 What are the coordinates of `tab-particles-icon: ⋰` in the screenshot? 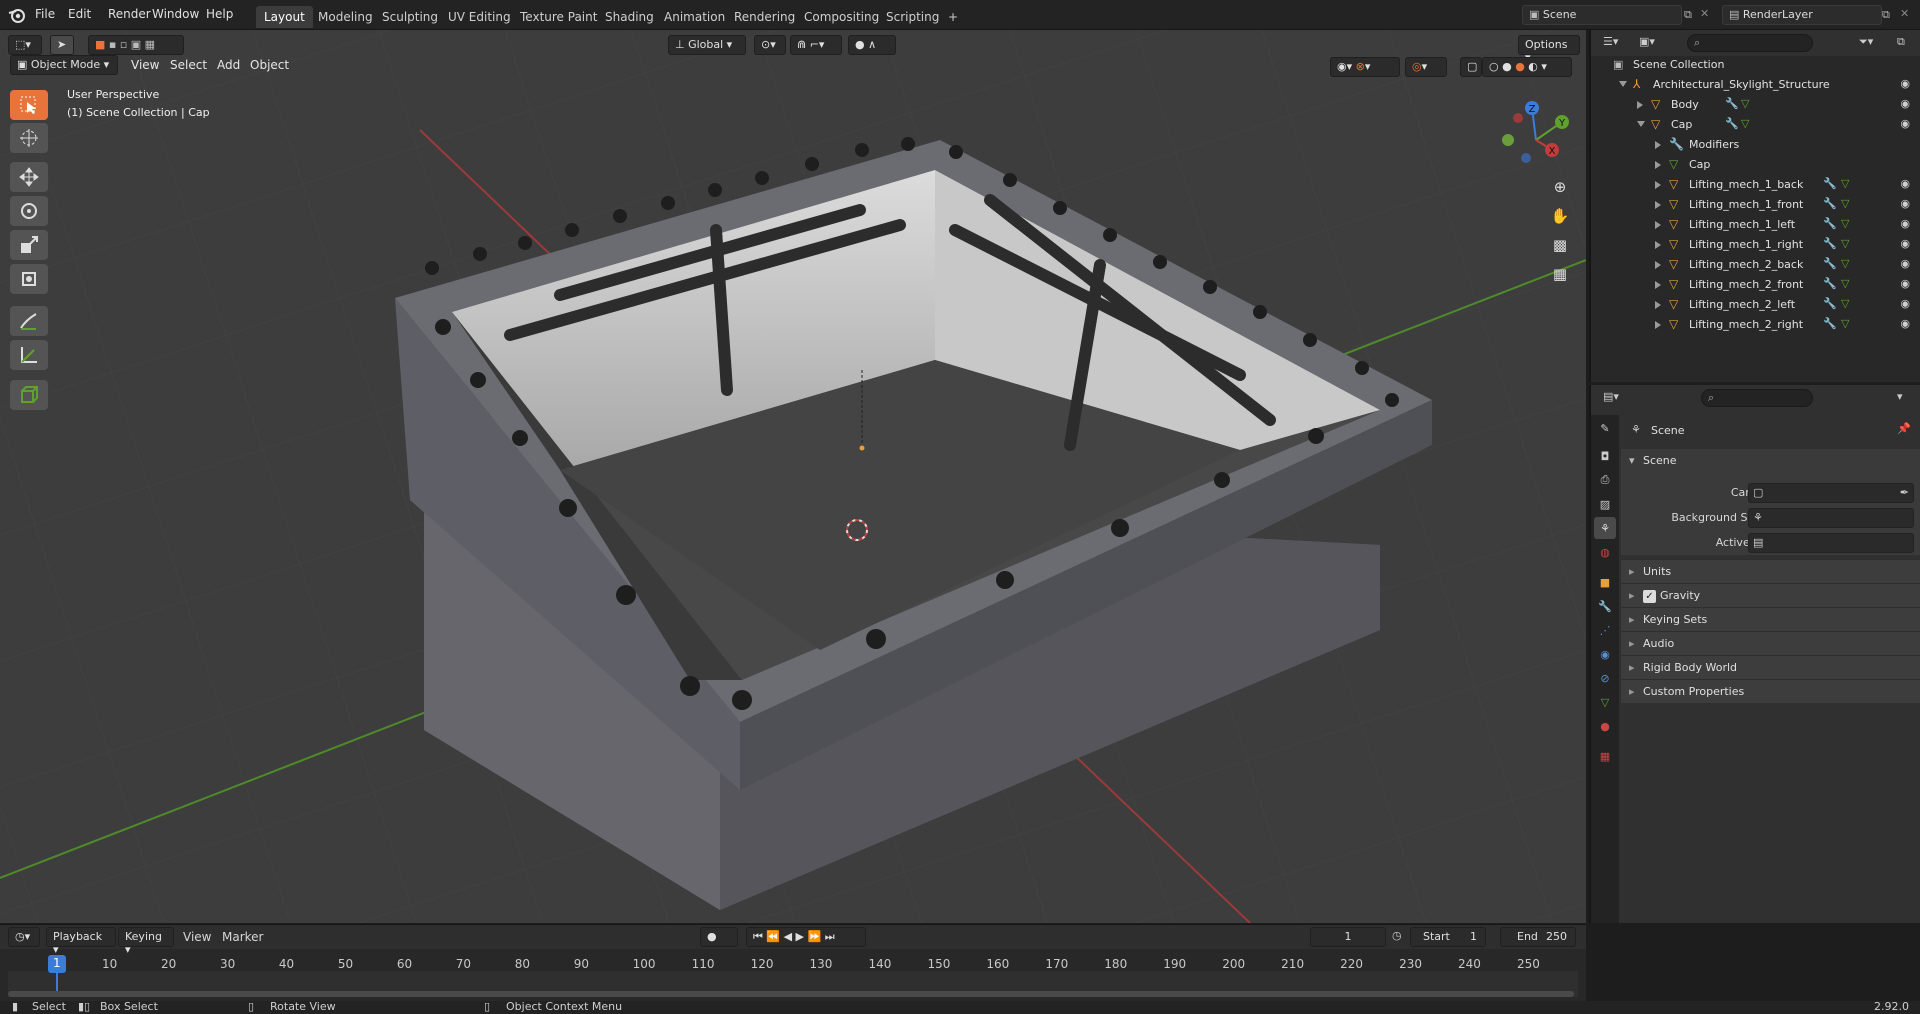 It's located at (1605, 630).